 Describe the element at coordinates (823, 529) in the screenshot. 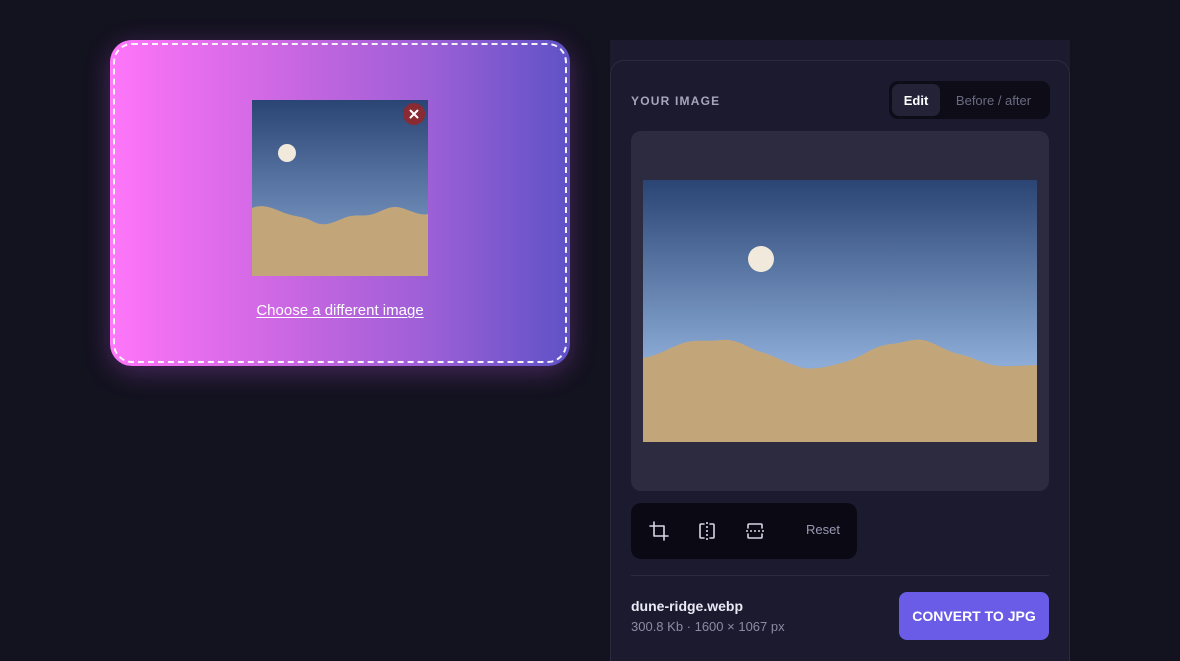

I see `reset-button: Reset` at that location.